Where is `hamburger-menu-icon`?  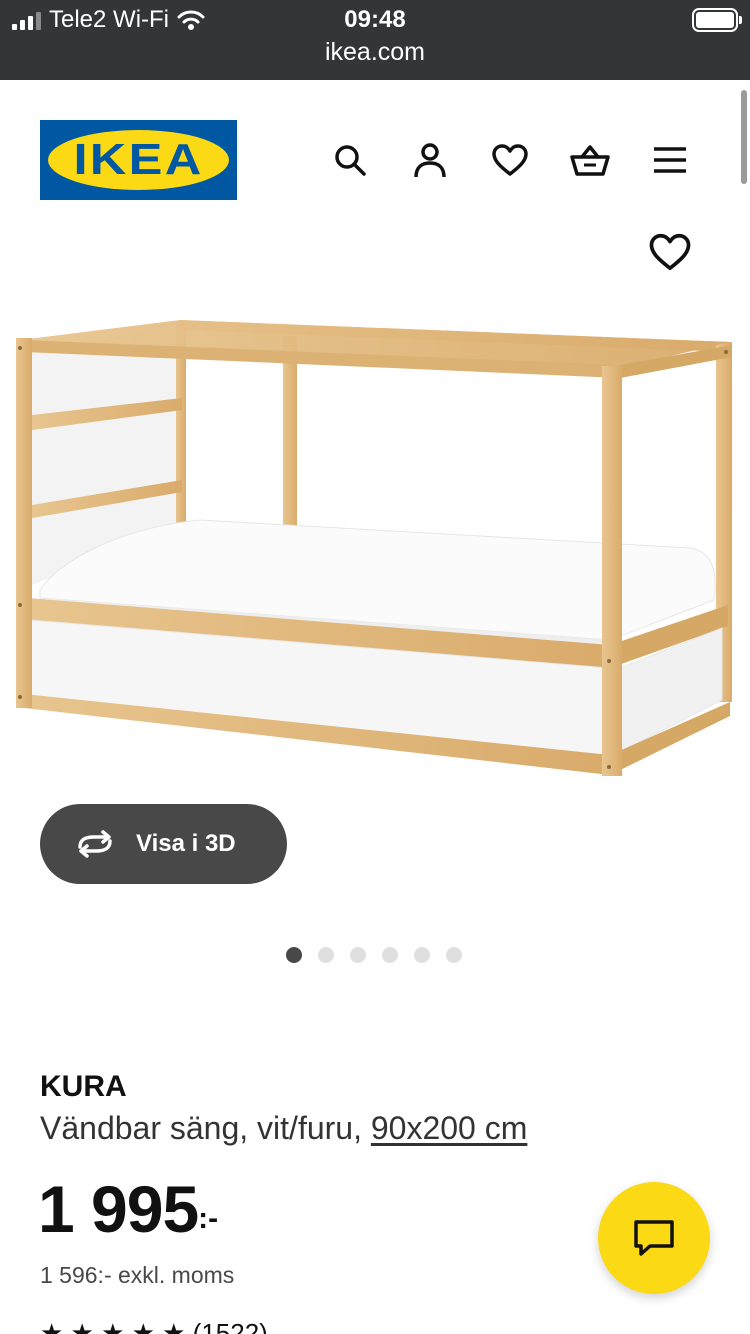
hamburger-menu-icon is located at coordinates (670, 160).